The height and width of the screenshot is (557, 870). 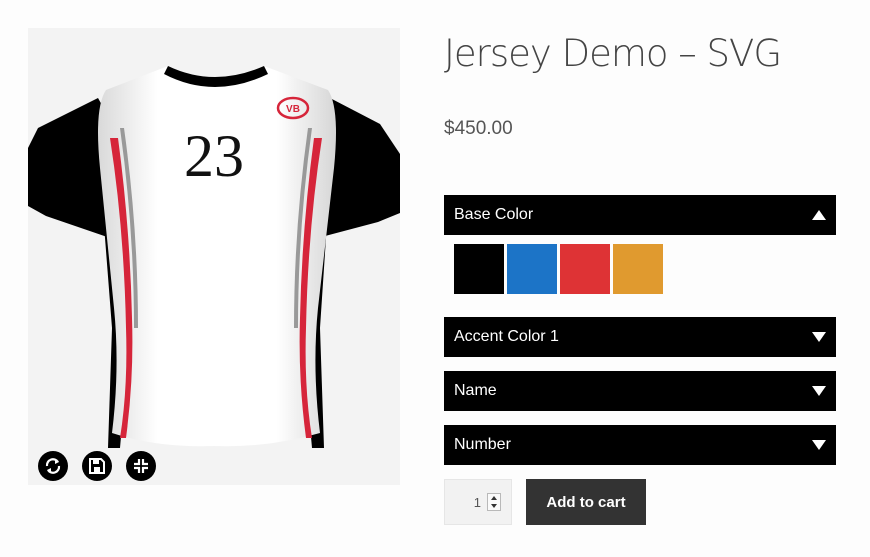 I want to click on accordion-accent-color-1-label: Accent Color 1, so click(x=506, y=336).